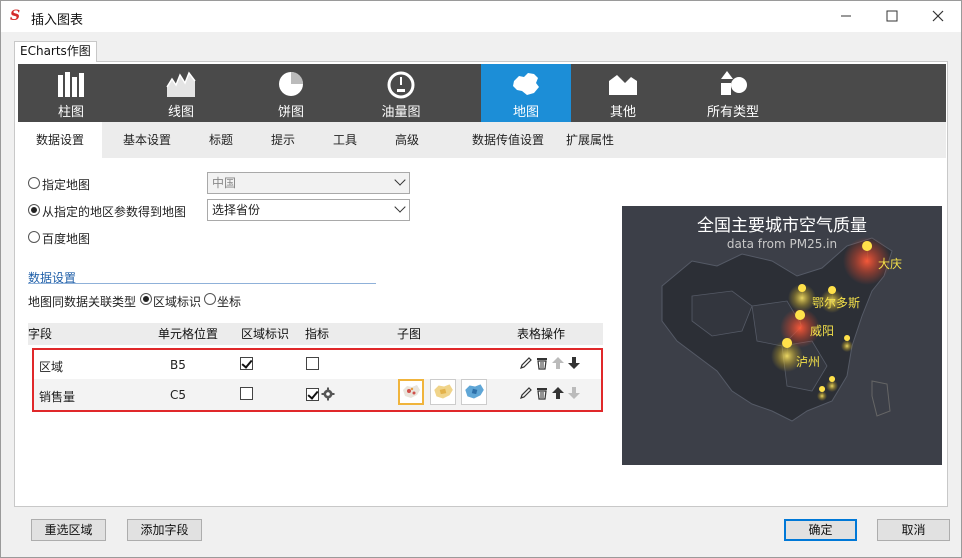  I want to click on column-header: 指标, so click(317, 334).